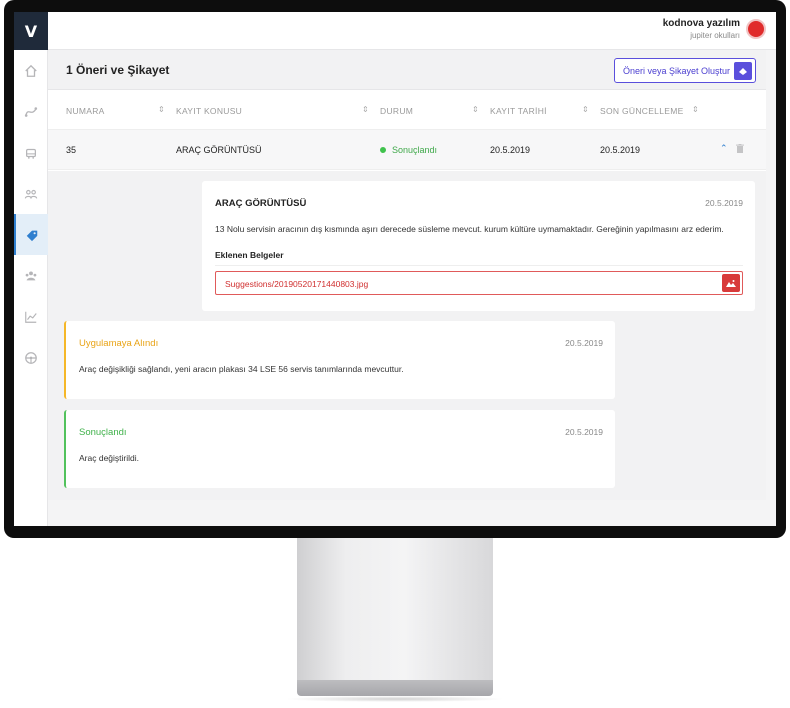 The image size is (790, 708). I want to click on attachment-filename: Suggestions/20190520171440803.jpg, so click(297, 284).